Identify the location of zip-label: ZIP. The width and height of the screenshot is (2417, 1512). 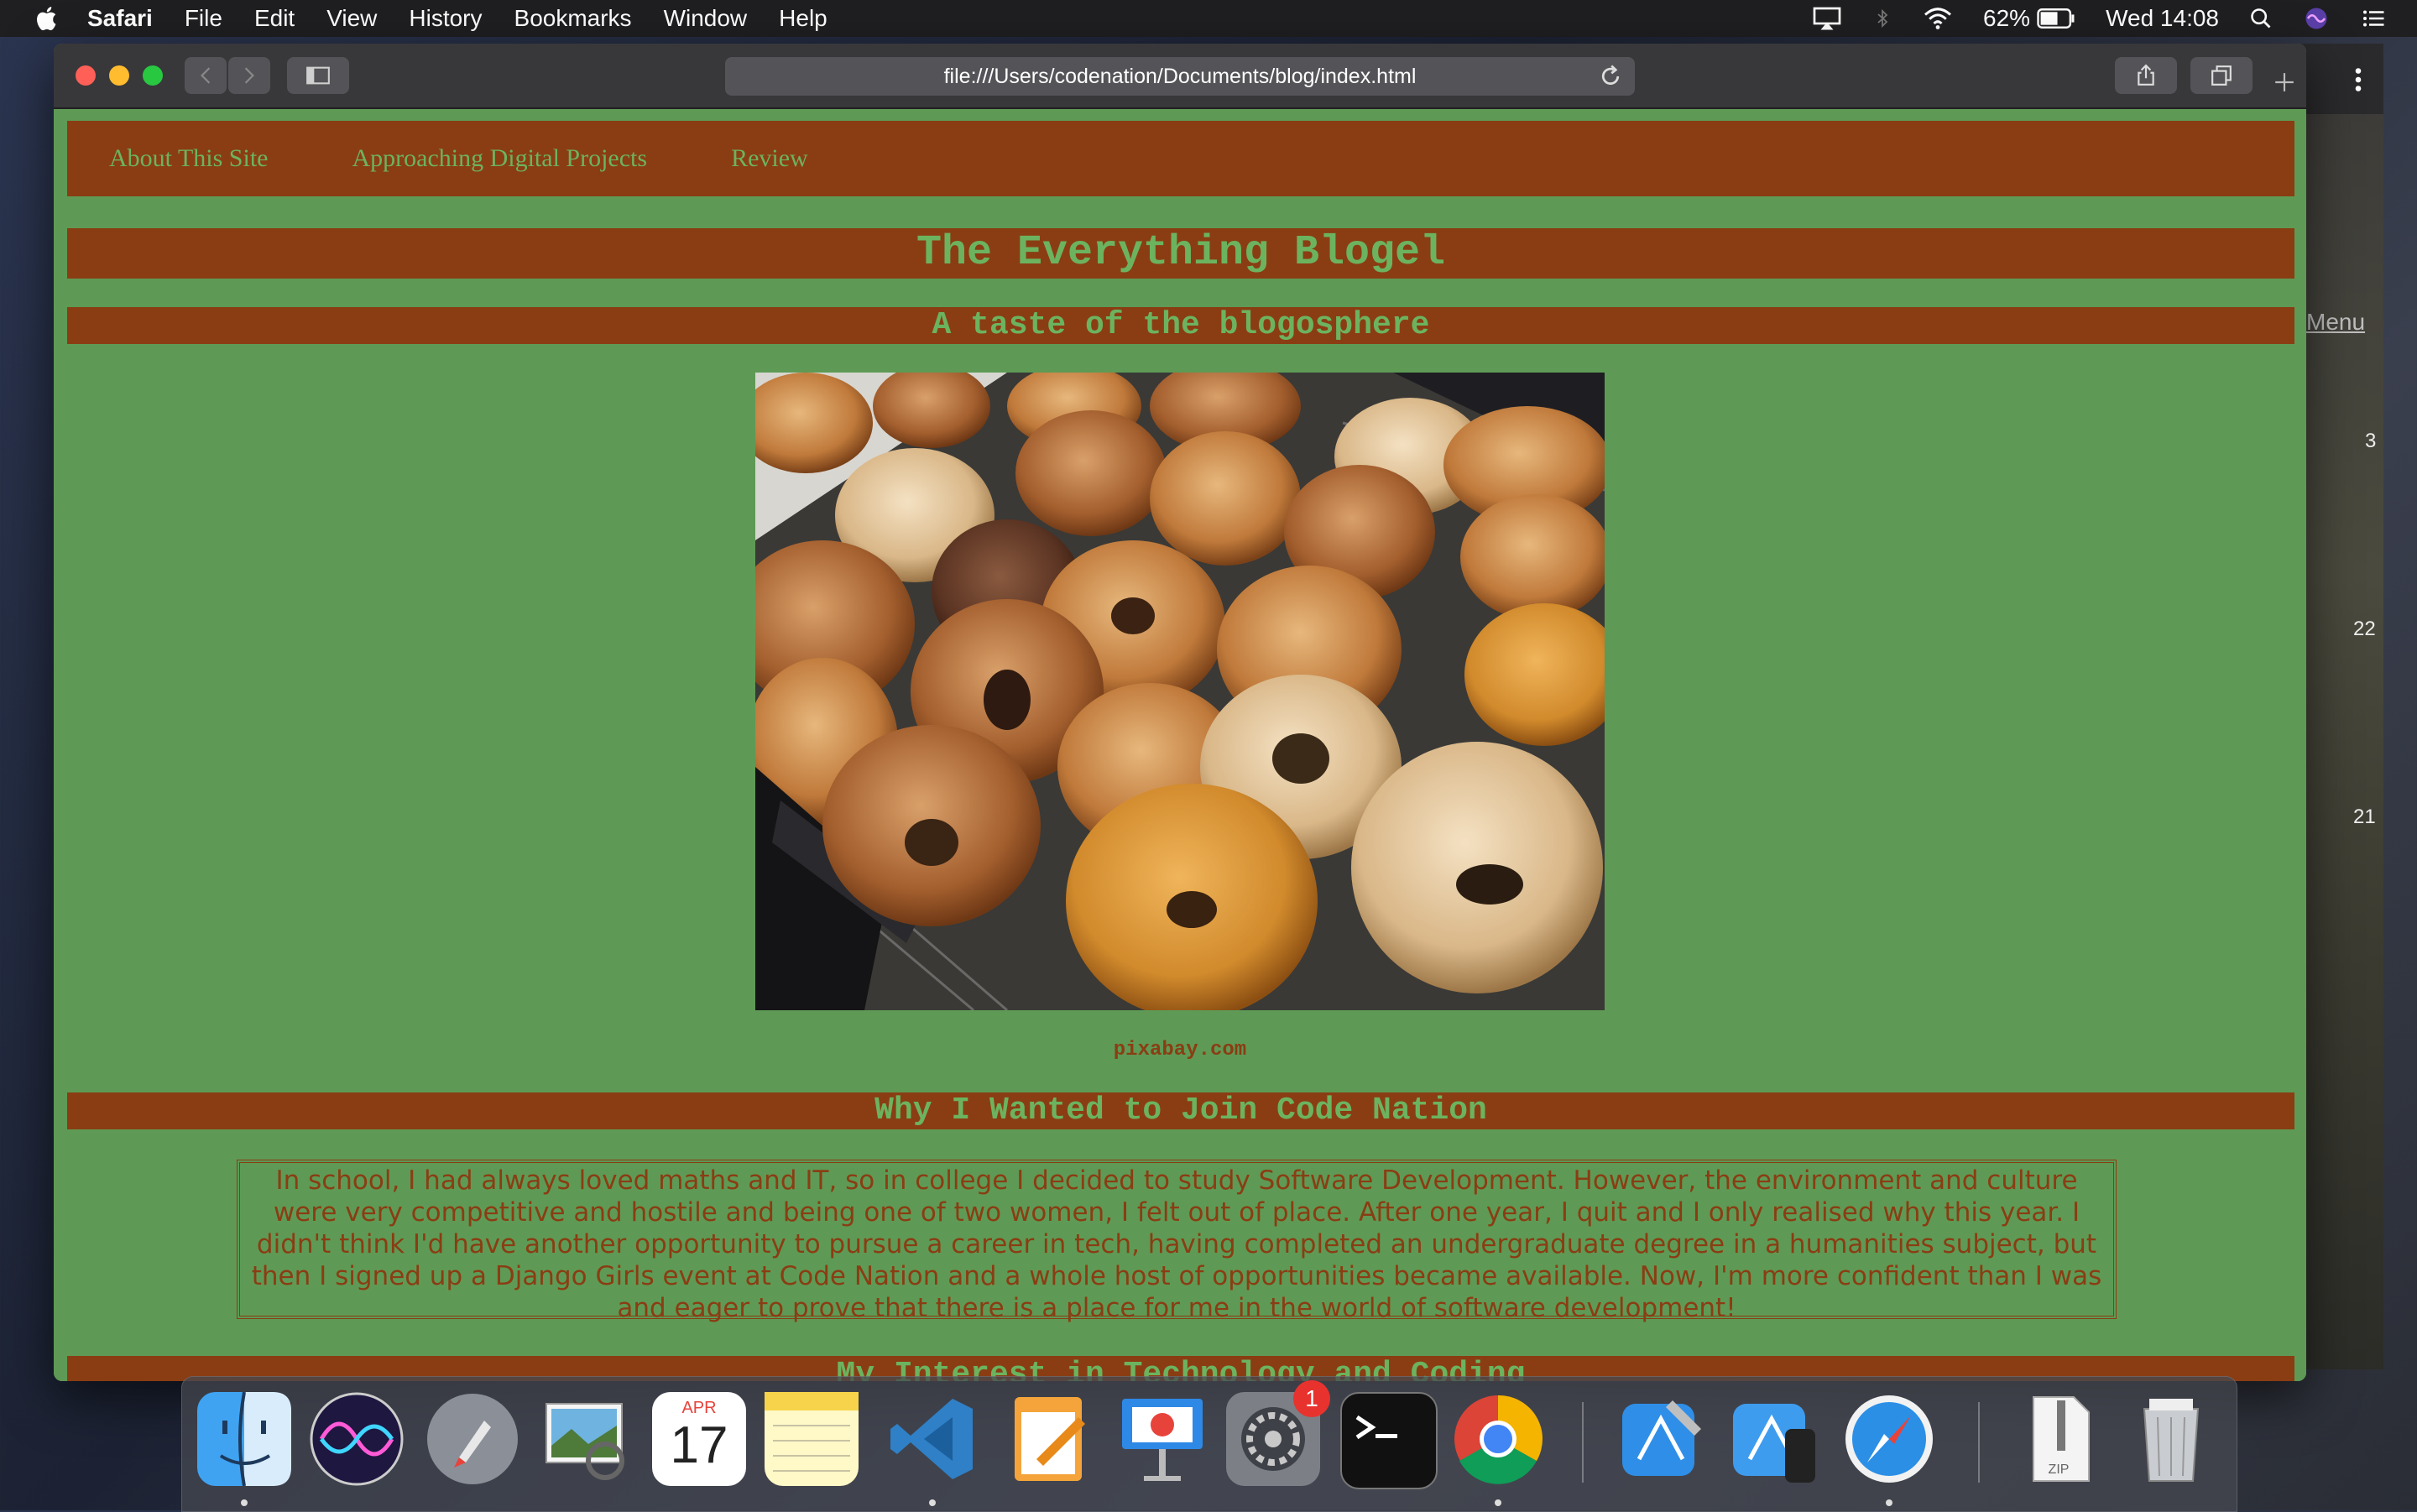
(2059, 1470).